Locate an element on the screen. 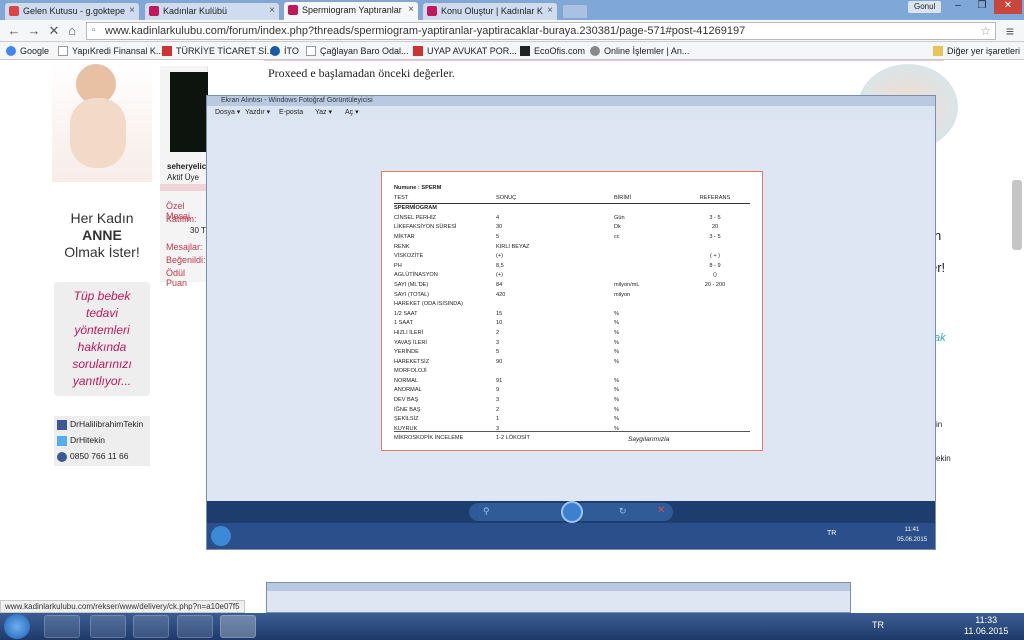  explorer-taskbar-icon is located at coordinates (62, 626).